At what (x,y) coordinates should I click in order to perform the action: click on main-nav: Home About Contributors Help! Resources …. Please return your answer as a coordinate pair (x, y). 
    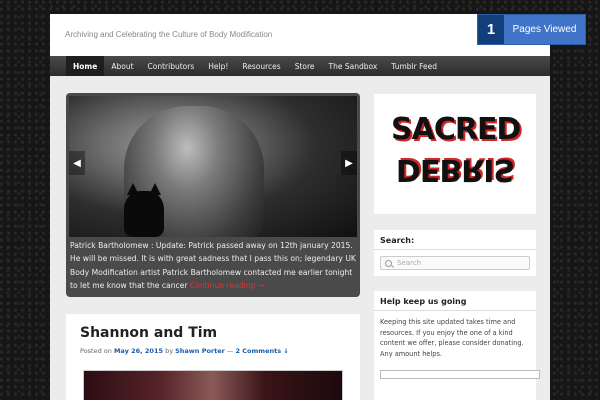
    Looking at the image, I should click on (300, 66).